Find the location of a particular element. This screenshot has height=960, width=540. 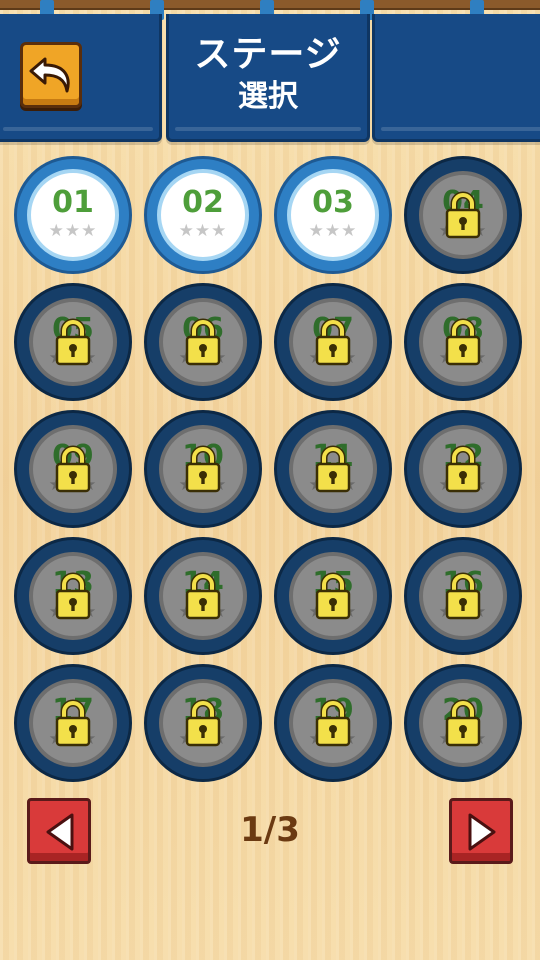

stage-button-11: 11★★★ is located at coordinates (333, 469).